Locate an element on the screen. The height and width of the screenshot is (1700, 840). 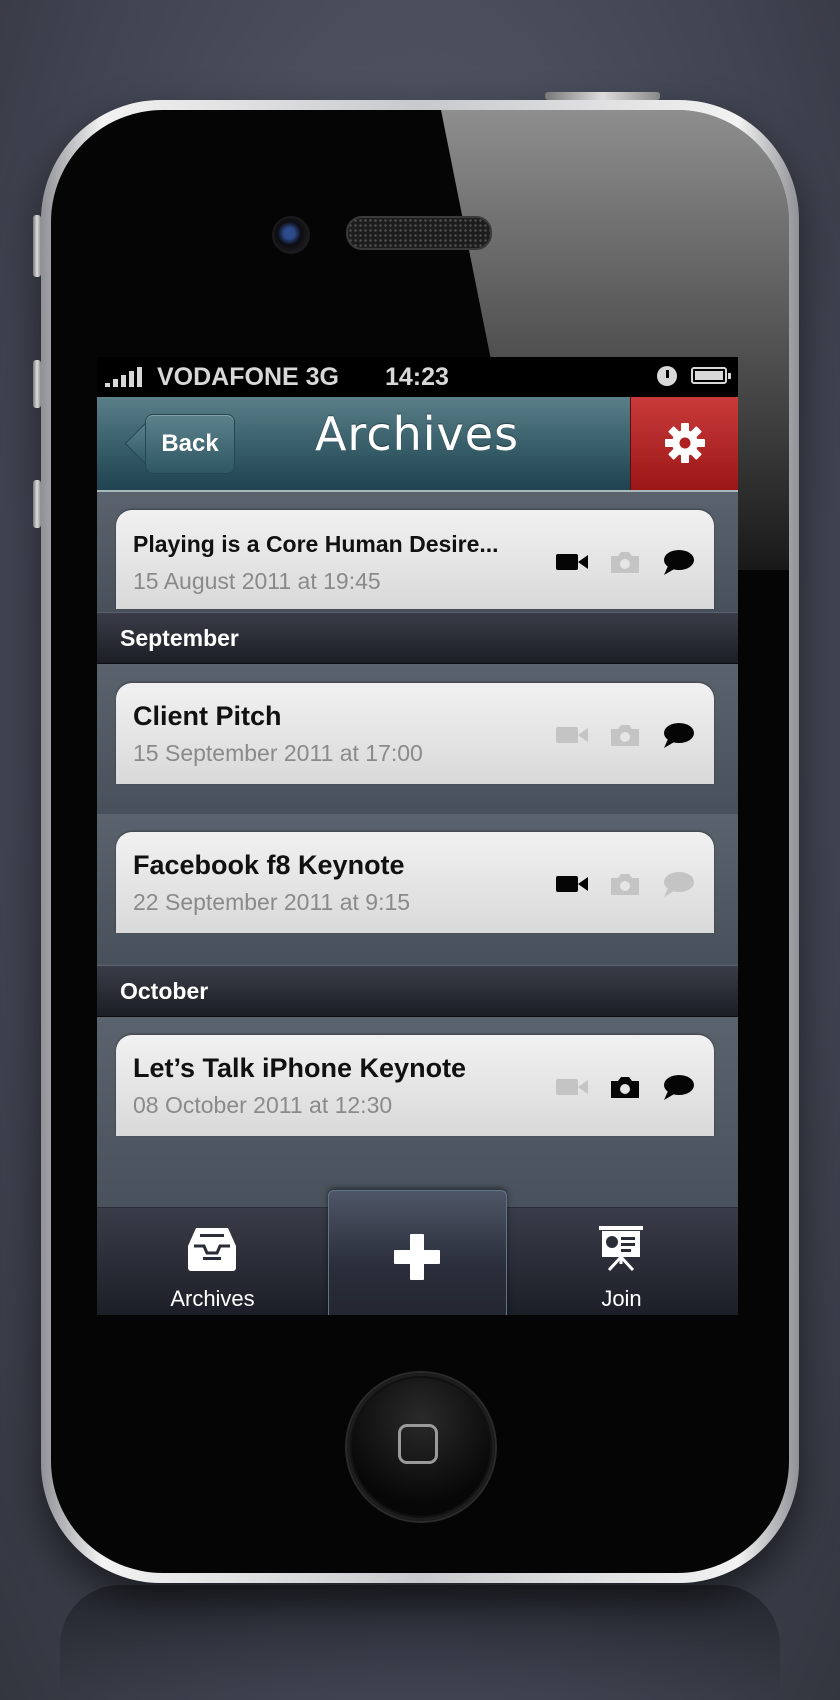
settings-button is located at coordinates (684, 443).